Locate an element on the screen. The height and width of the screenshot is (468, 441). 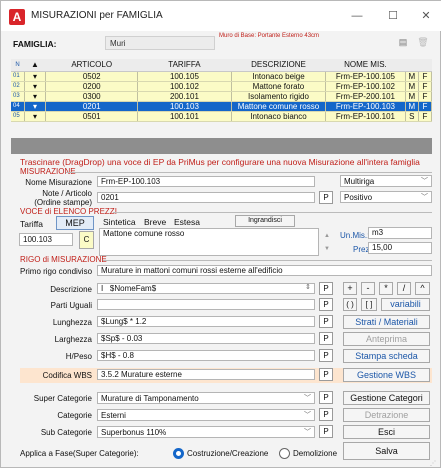
divide-button: / is located at coordinates (404, 288).